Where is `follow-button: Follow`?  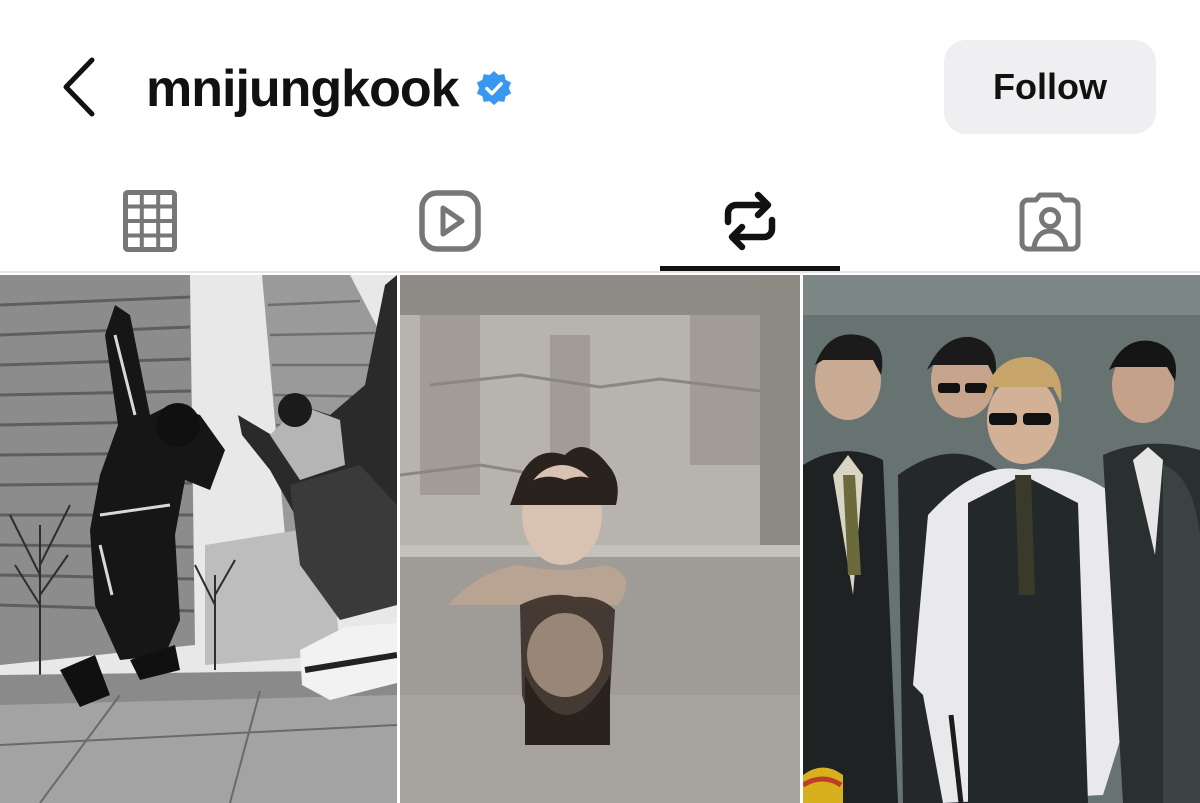
follow-button: Follow is located at coordinates (1050, 87).